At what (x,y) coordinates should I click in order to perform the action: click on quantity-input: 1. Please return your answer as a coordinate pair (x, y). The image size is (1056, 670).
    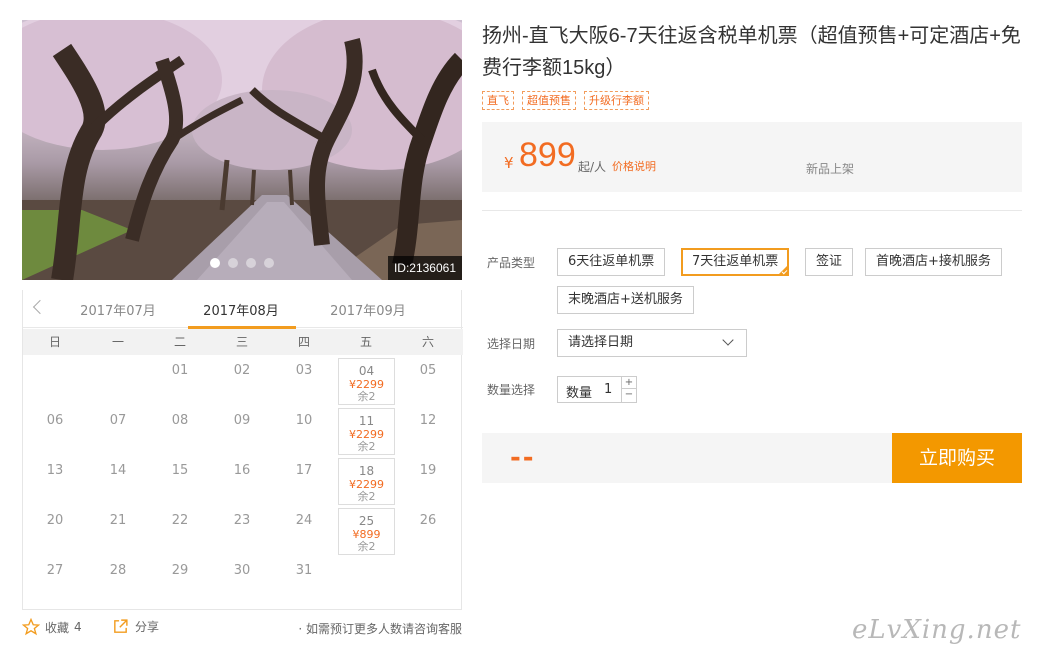
    Looking at the image, I should click on (608, 389).